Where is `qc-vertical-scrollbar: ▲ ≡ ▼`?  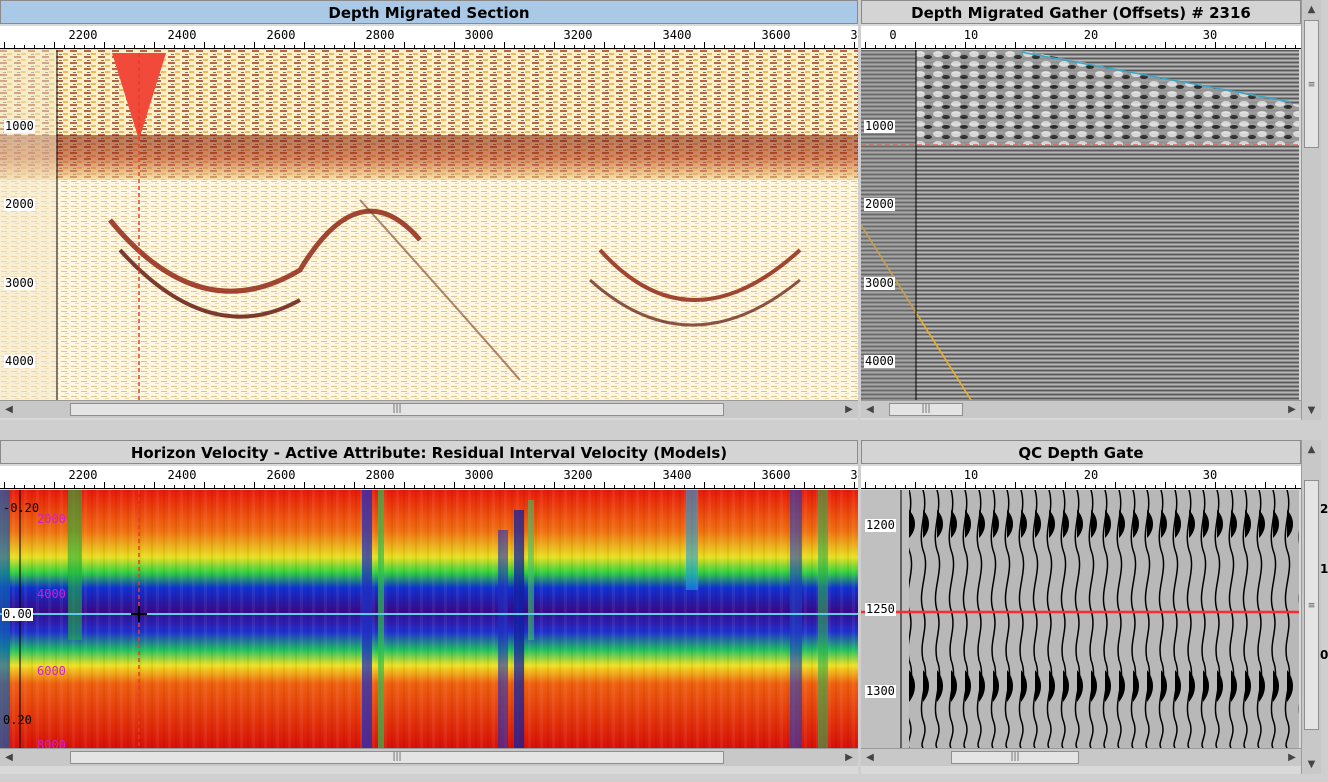
qc-vertical-scrollbar: ▲ ≡ ▼ is located at coordinates (1311, 607).